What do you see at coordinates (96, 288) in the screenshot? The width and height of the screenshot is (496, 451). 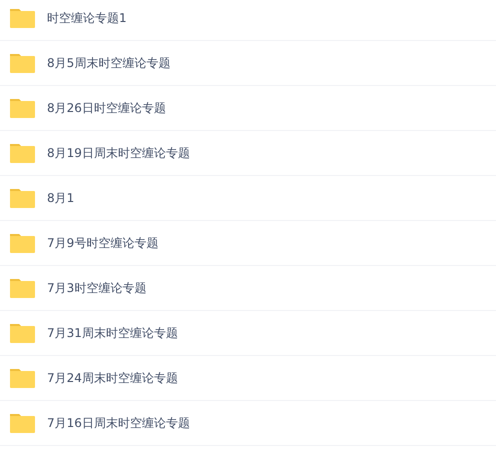 I see `folder-name: 7月3时空缠论专题` at bounding box center [96, 288].